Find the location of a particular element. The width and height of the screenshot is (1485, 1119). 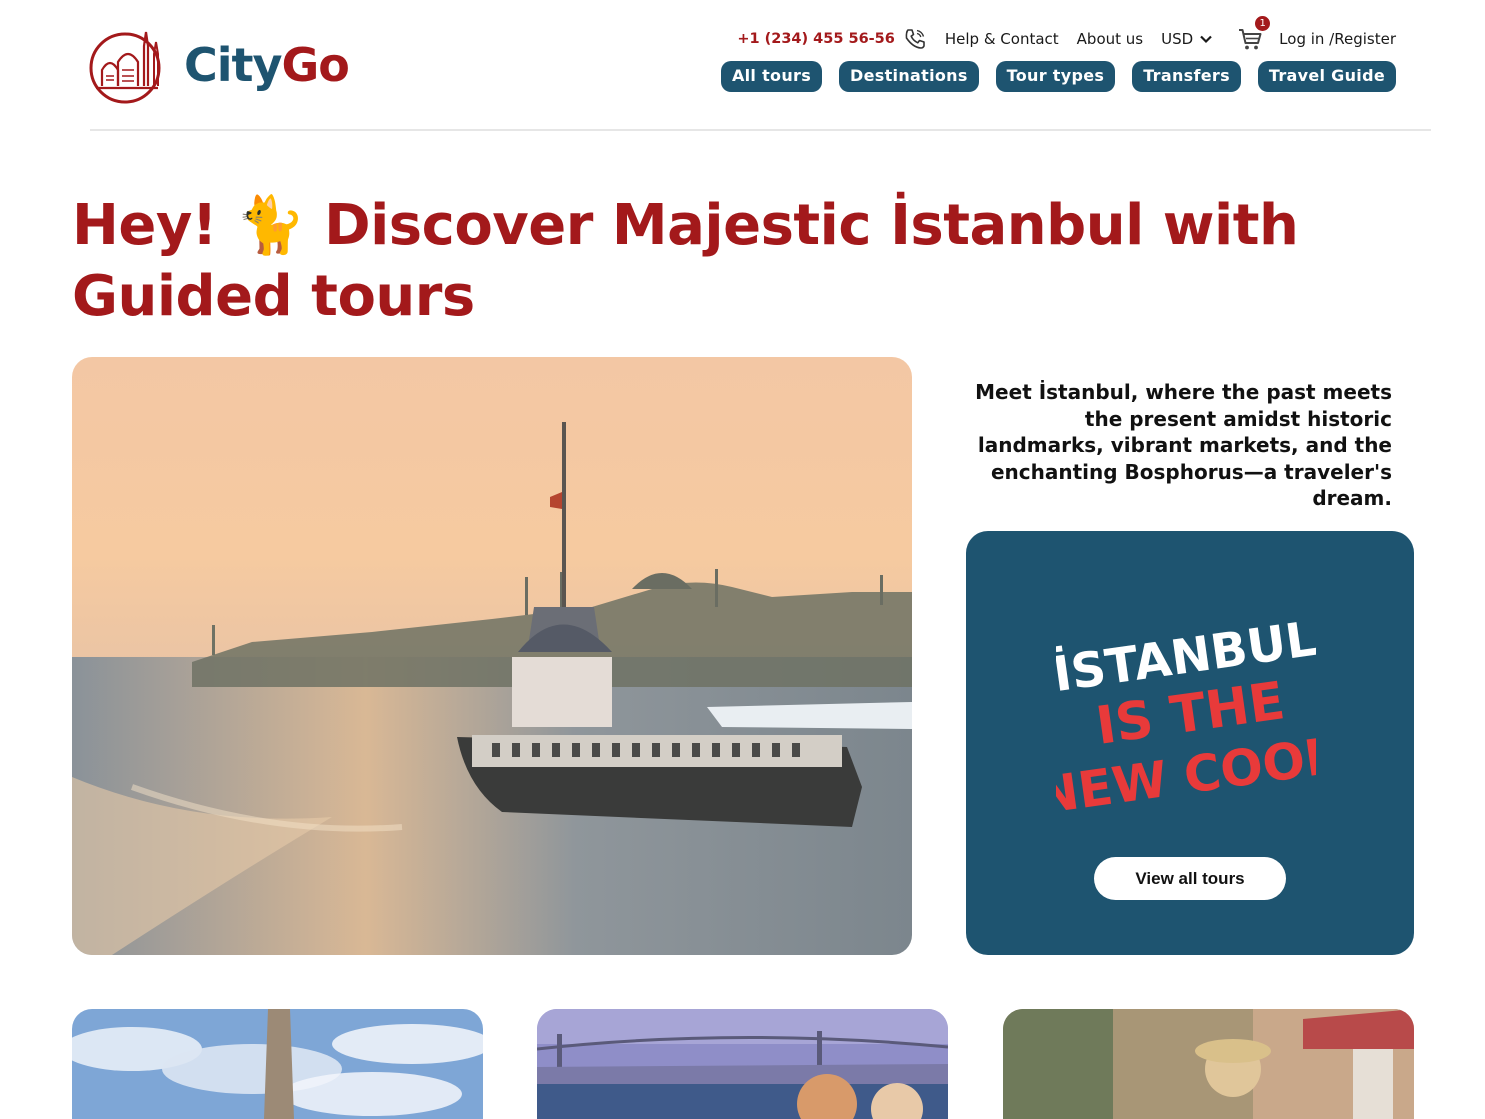

promo-card: İSTANBUL IS THE NEW COOL View all tours is located at coordinates (1190, 743).